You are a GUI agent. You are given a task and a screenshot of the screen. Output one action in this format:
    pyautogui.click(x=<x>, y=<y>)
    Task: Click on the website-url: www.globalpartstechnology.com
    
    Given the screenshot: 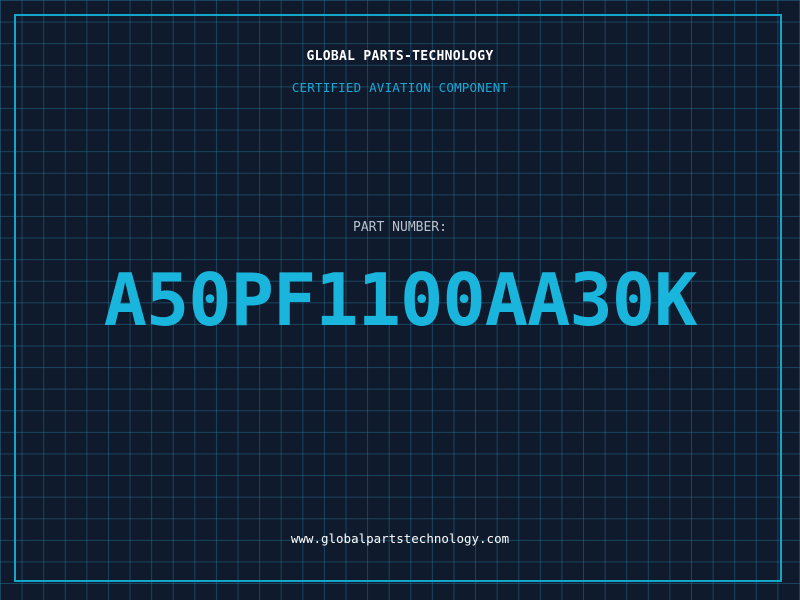 What is the action you would take?
    pyautogui.click(x=400, y=538)
    